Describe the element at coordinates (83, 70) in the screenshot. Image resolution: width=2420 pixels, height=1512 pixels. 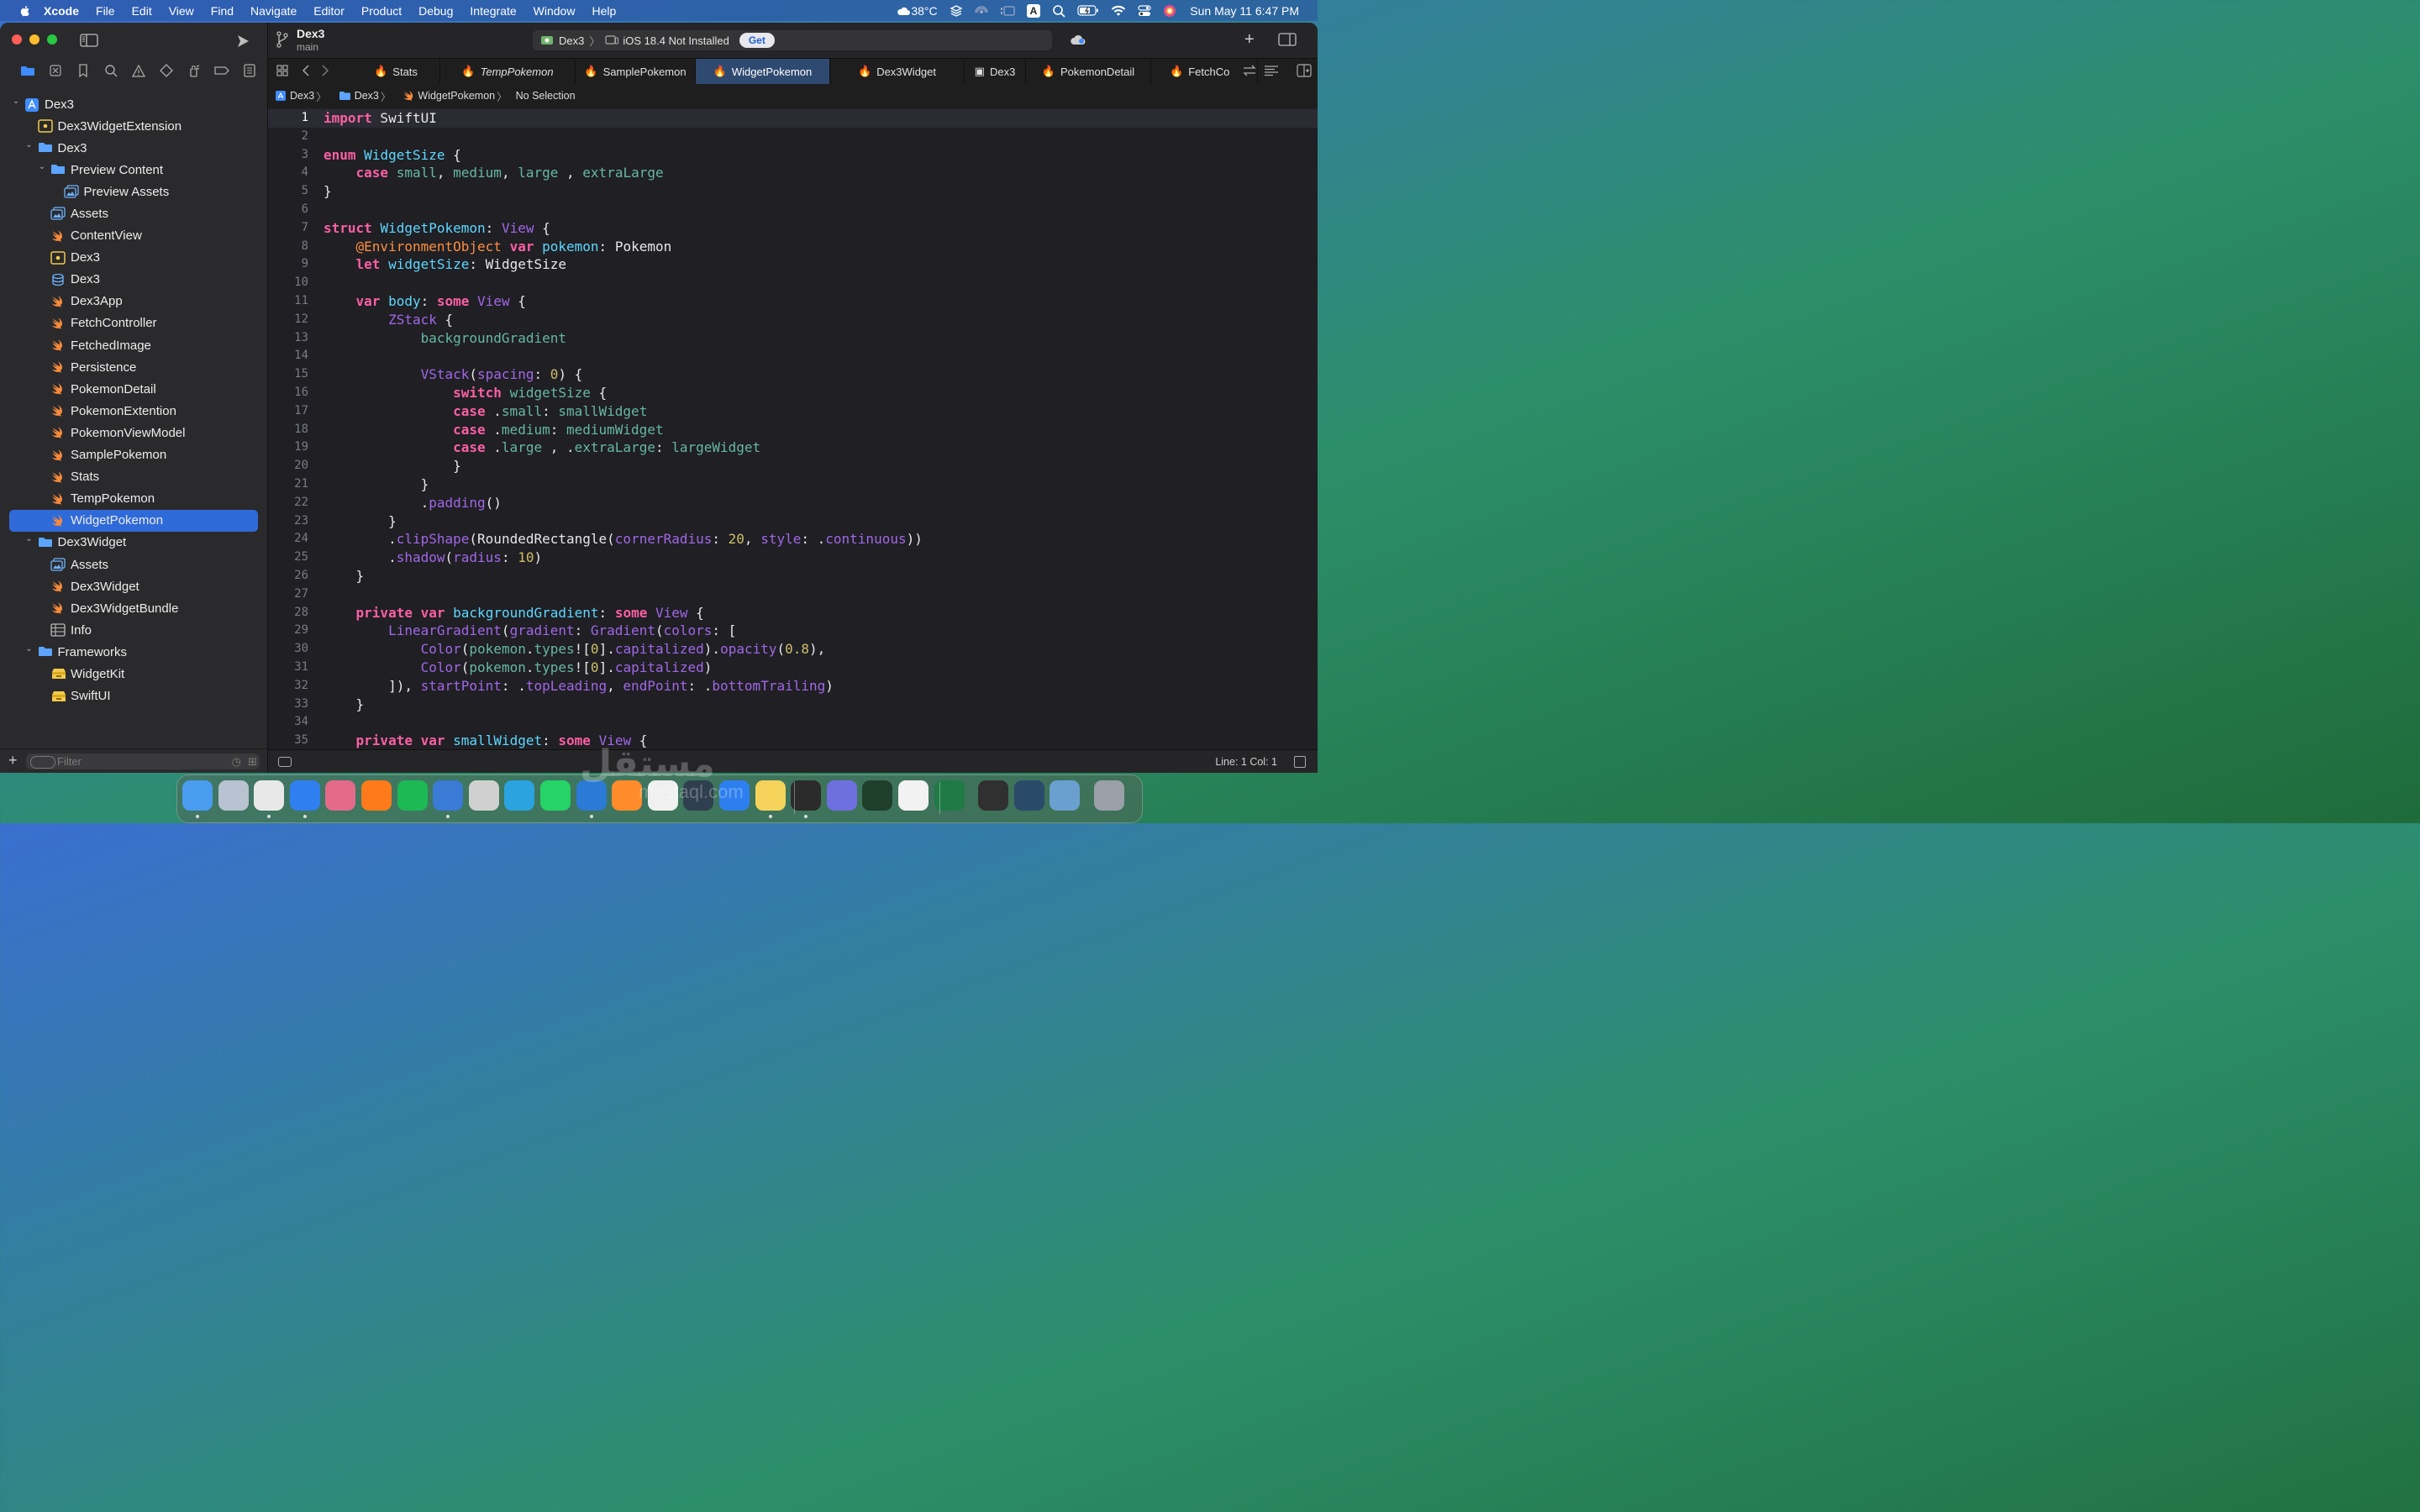
I see `navigator-tab-bookmarks` at that location.